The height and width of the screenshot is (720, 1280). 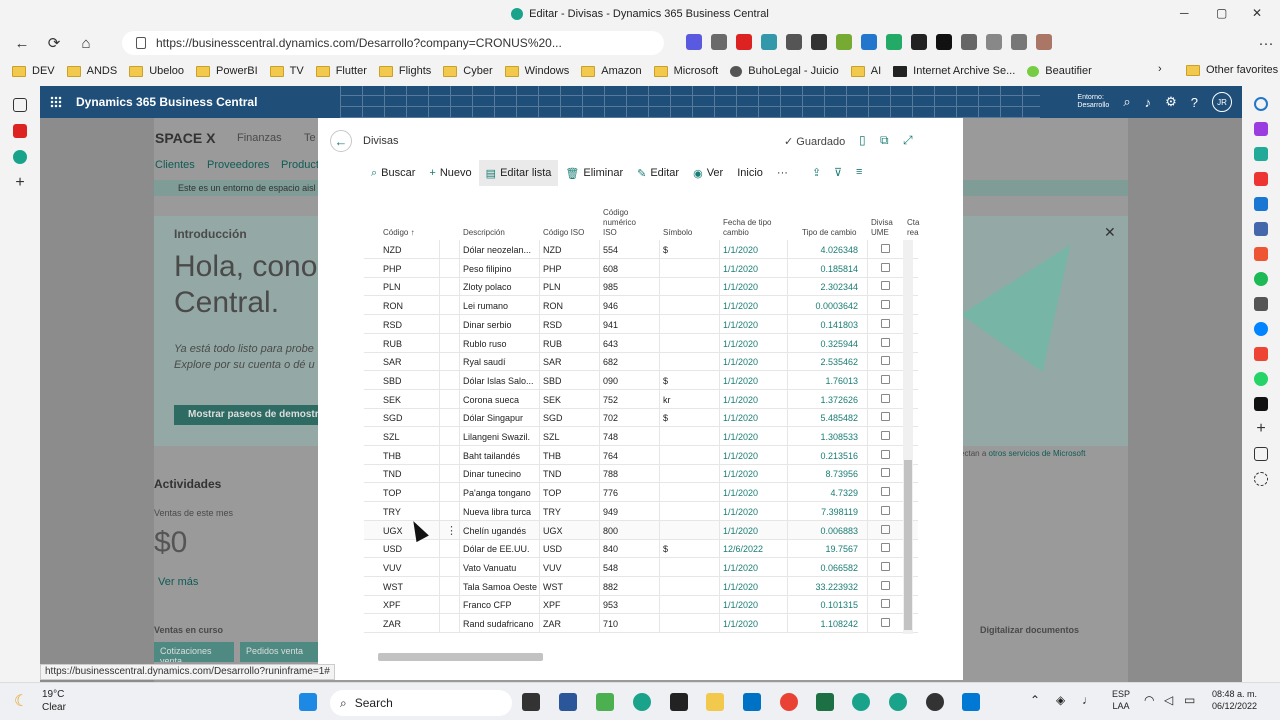 I want to click on explorer-icon, so click(x=715, y=702).